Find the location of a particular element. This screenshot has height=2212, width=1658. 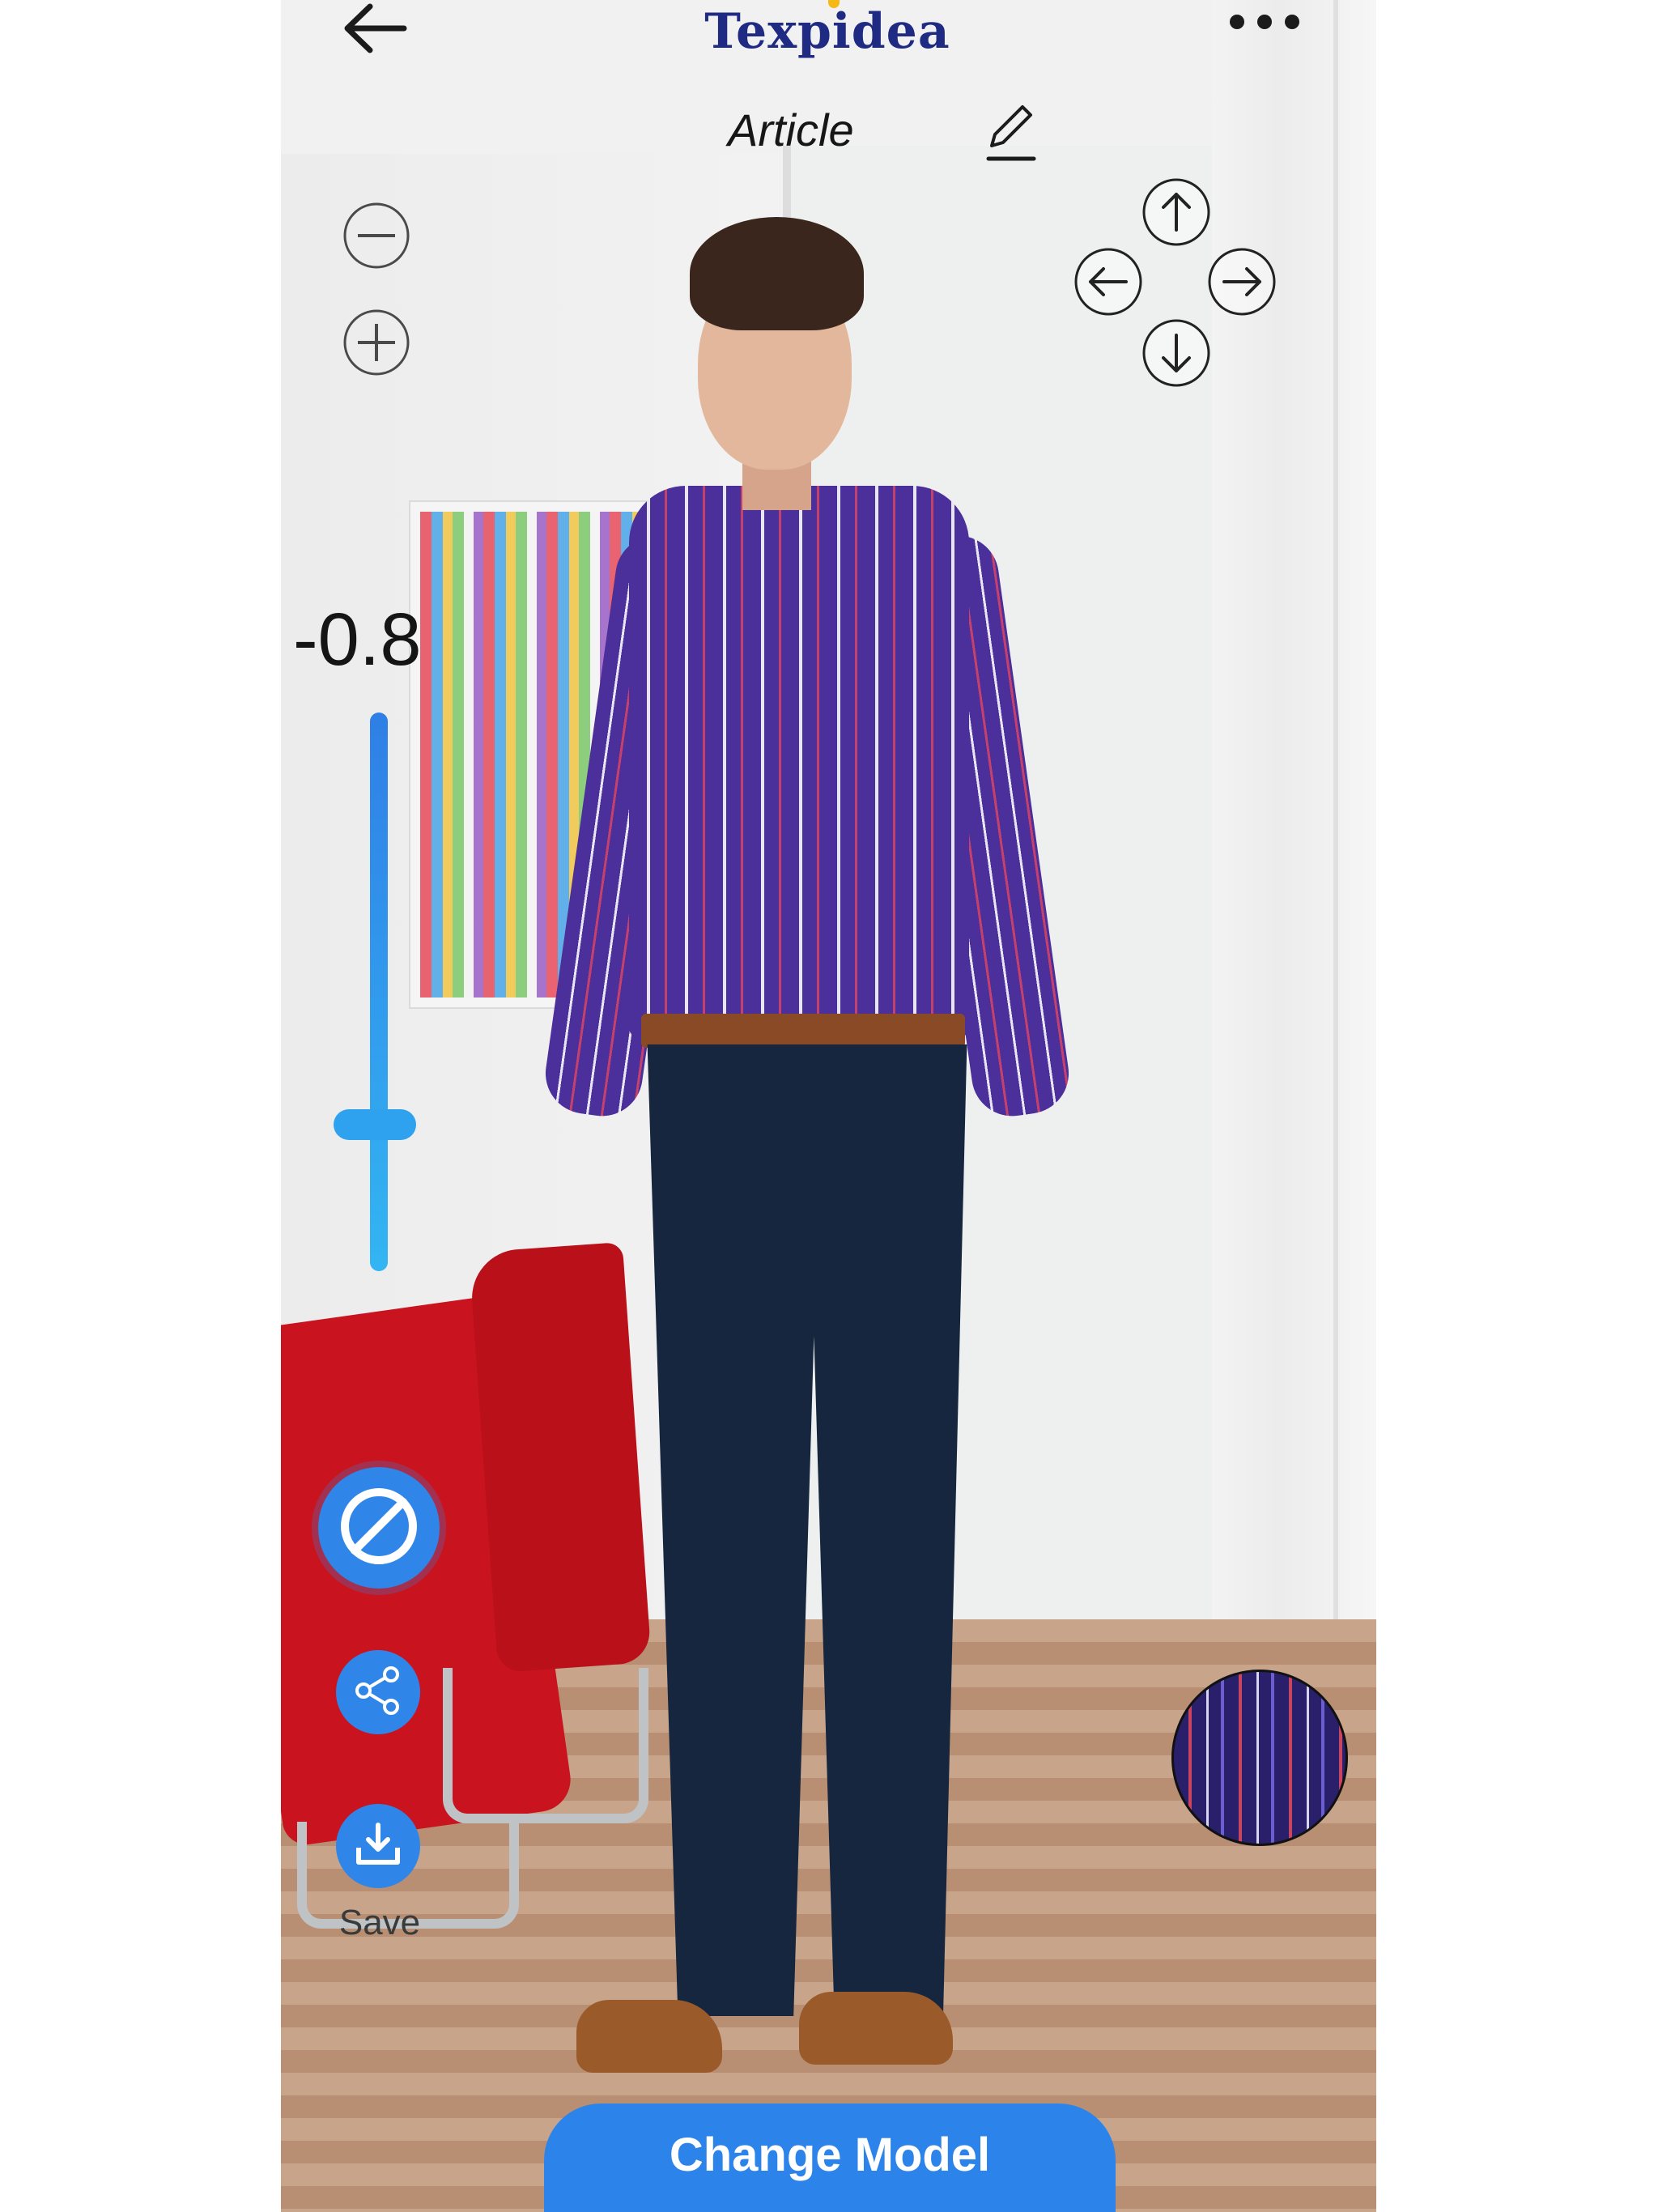

fabric-swatch is located at coordinates (1259, 1758).